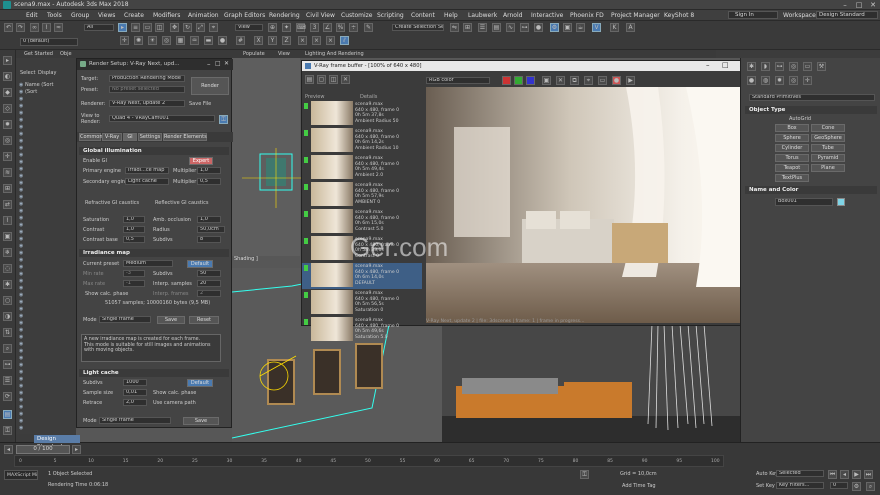  I want to click on object-name-field: Box001, so click(804, 202).